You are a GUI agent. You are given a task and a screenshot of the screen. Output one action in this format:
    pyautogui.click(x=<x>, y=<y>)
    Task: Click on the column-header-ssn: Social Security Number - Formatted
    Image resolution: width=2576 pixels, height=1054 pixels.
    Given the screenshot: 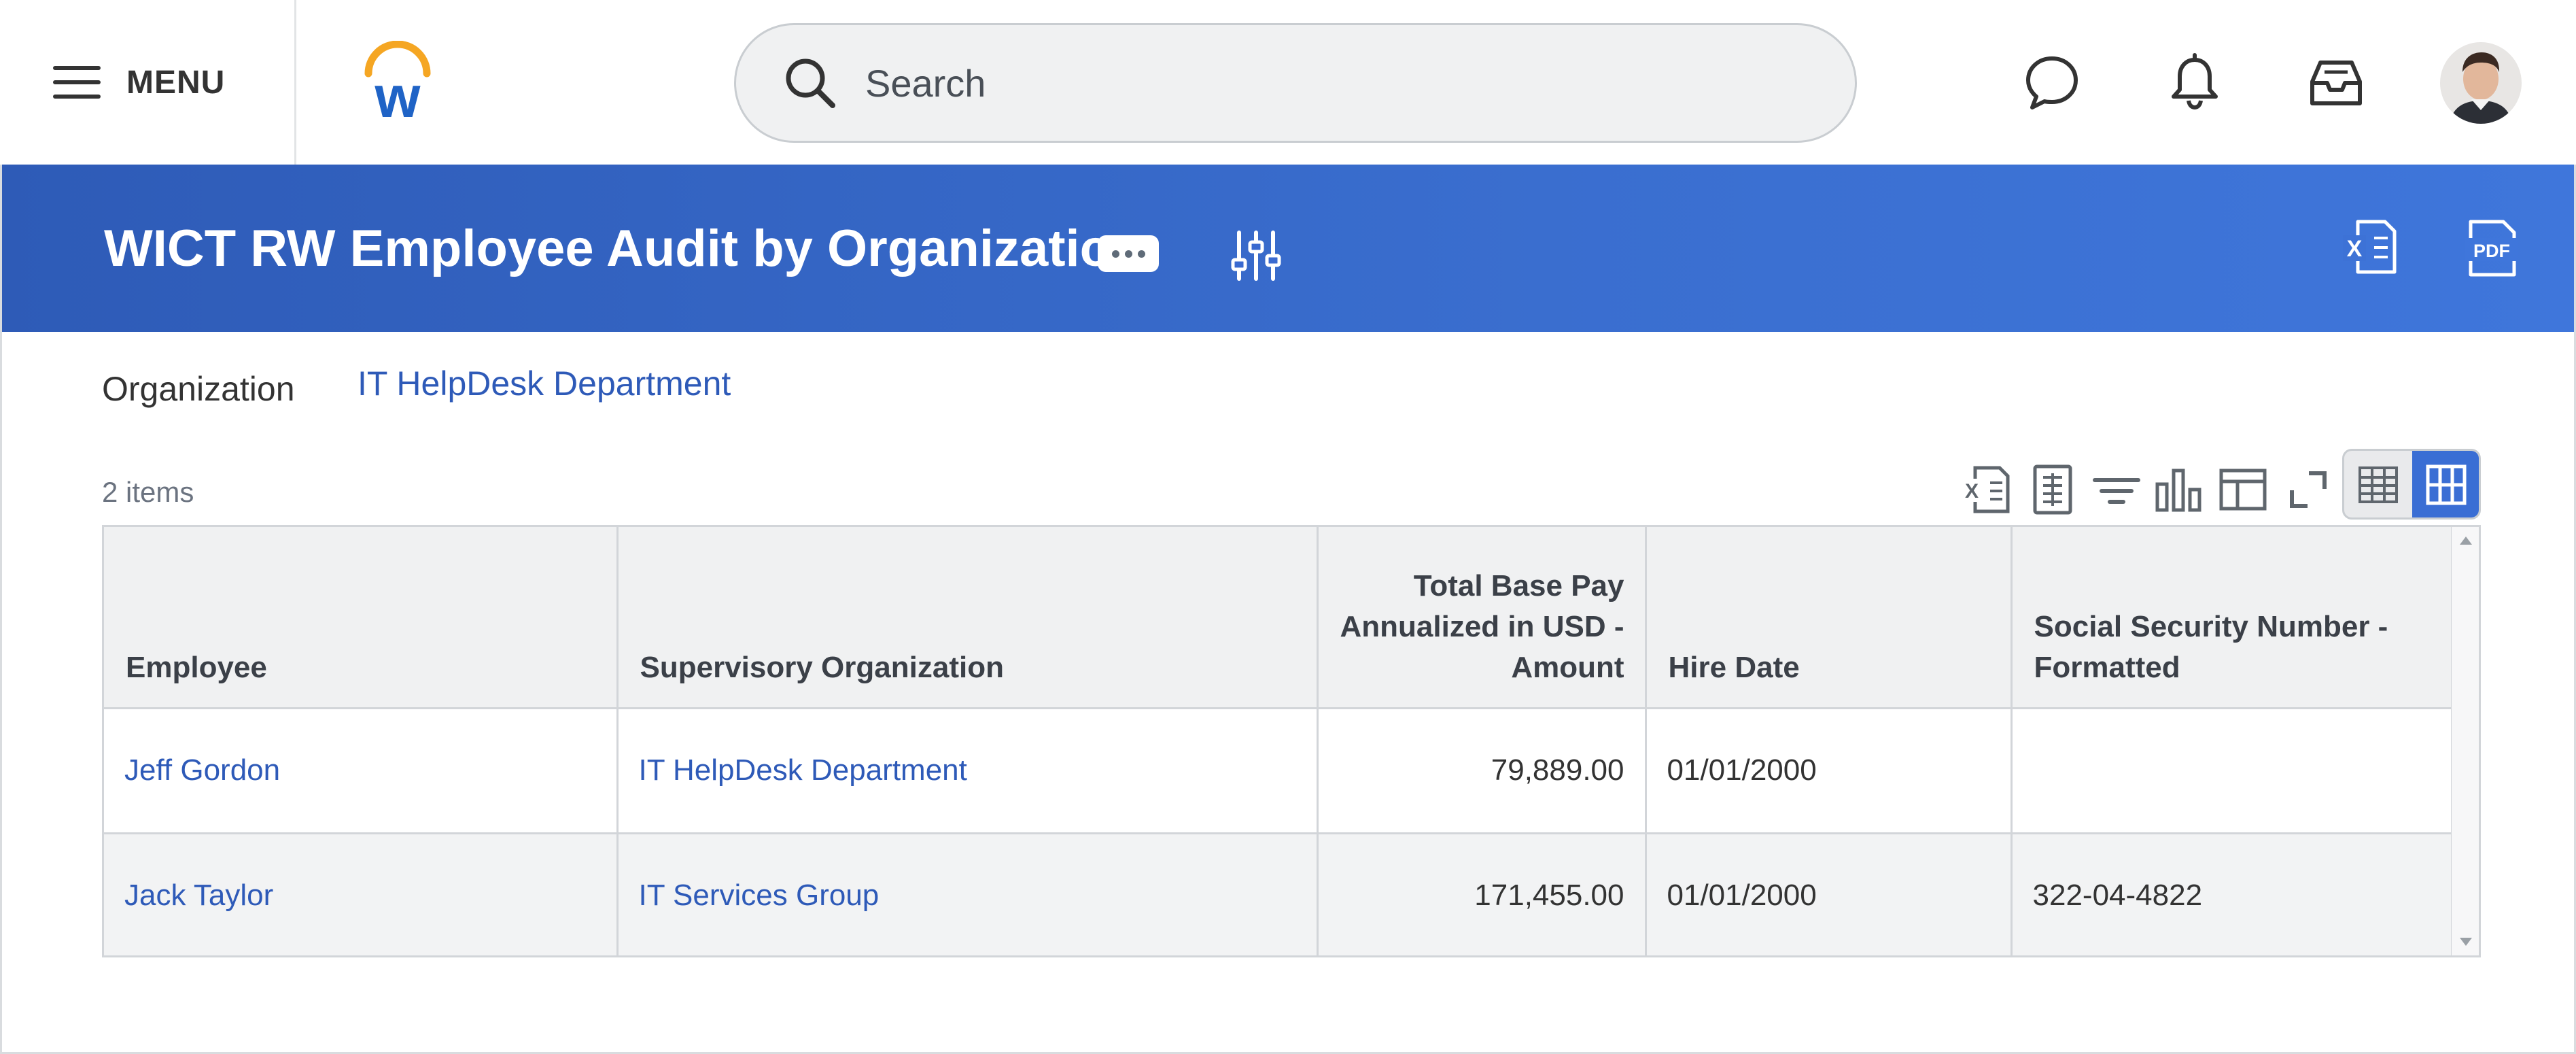 What is the action you would take?
    pyautogui.click(x=2232, y=618)
    